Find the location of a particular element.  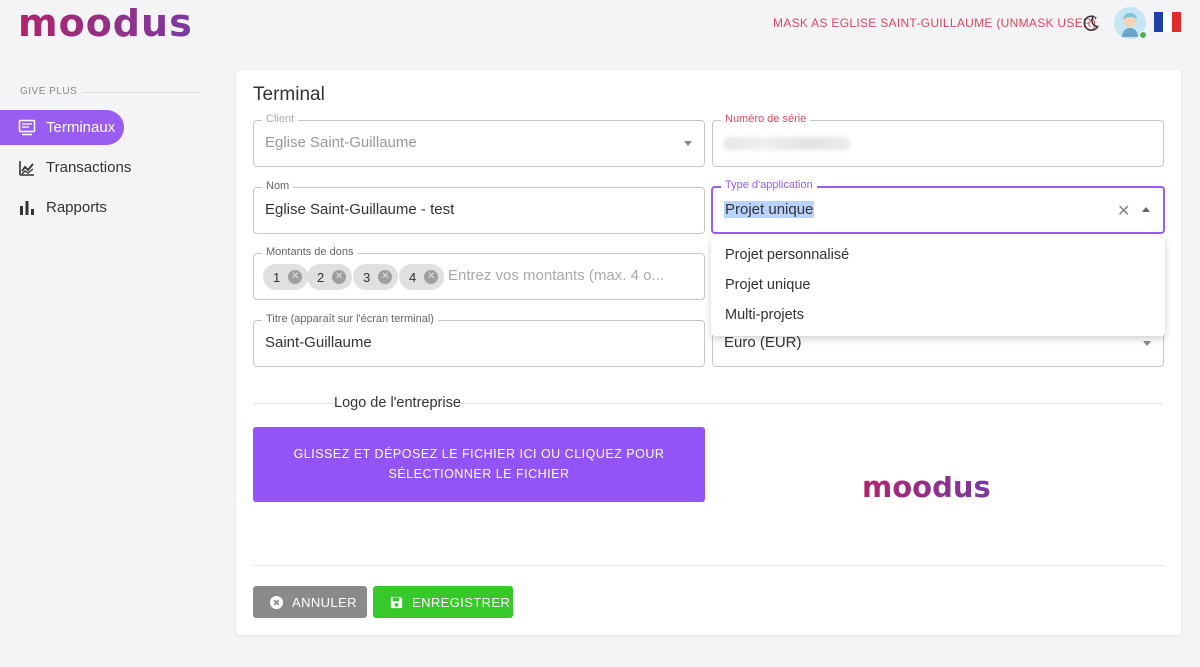

sidebar-item-label: Terminaux is located at coordinates (81, 127).